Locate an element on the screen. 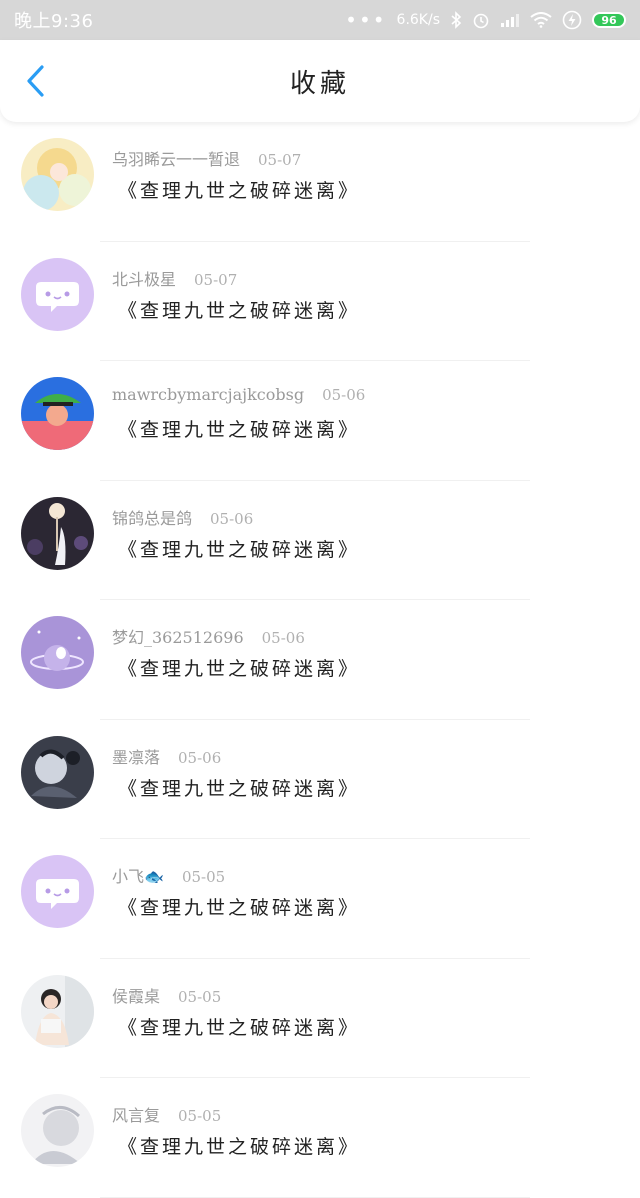 This screenshot has height=1198, width=640. item-meta: 梦幻_362512696 05-06 is located at coordinates (208, 636).